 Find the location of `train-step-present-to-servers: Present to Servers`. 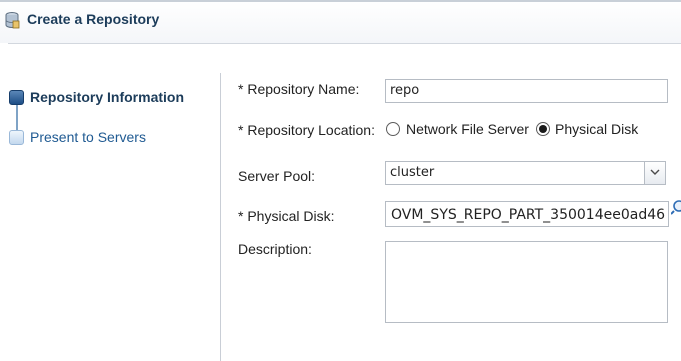

train-step-present-to-servers: Present to Servers is located at coordinates (88, 137).